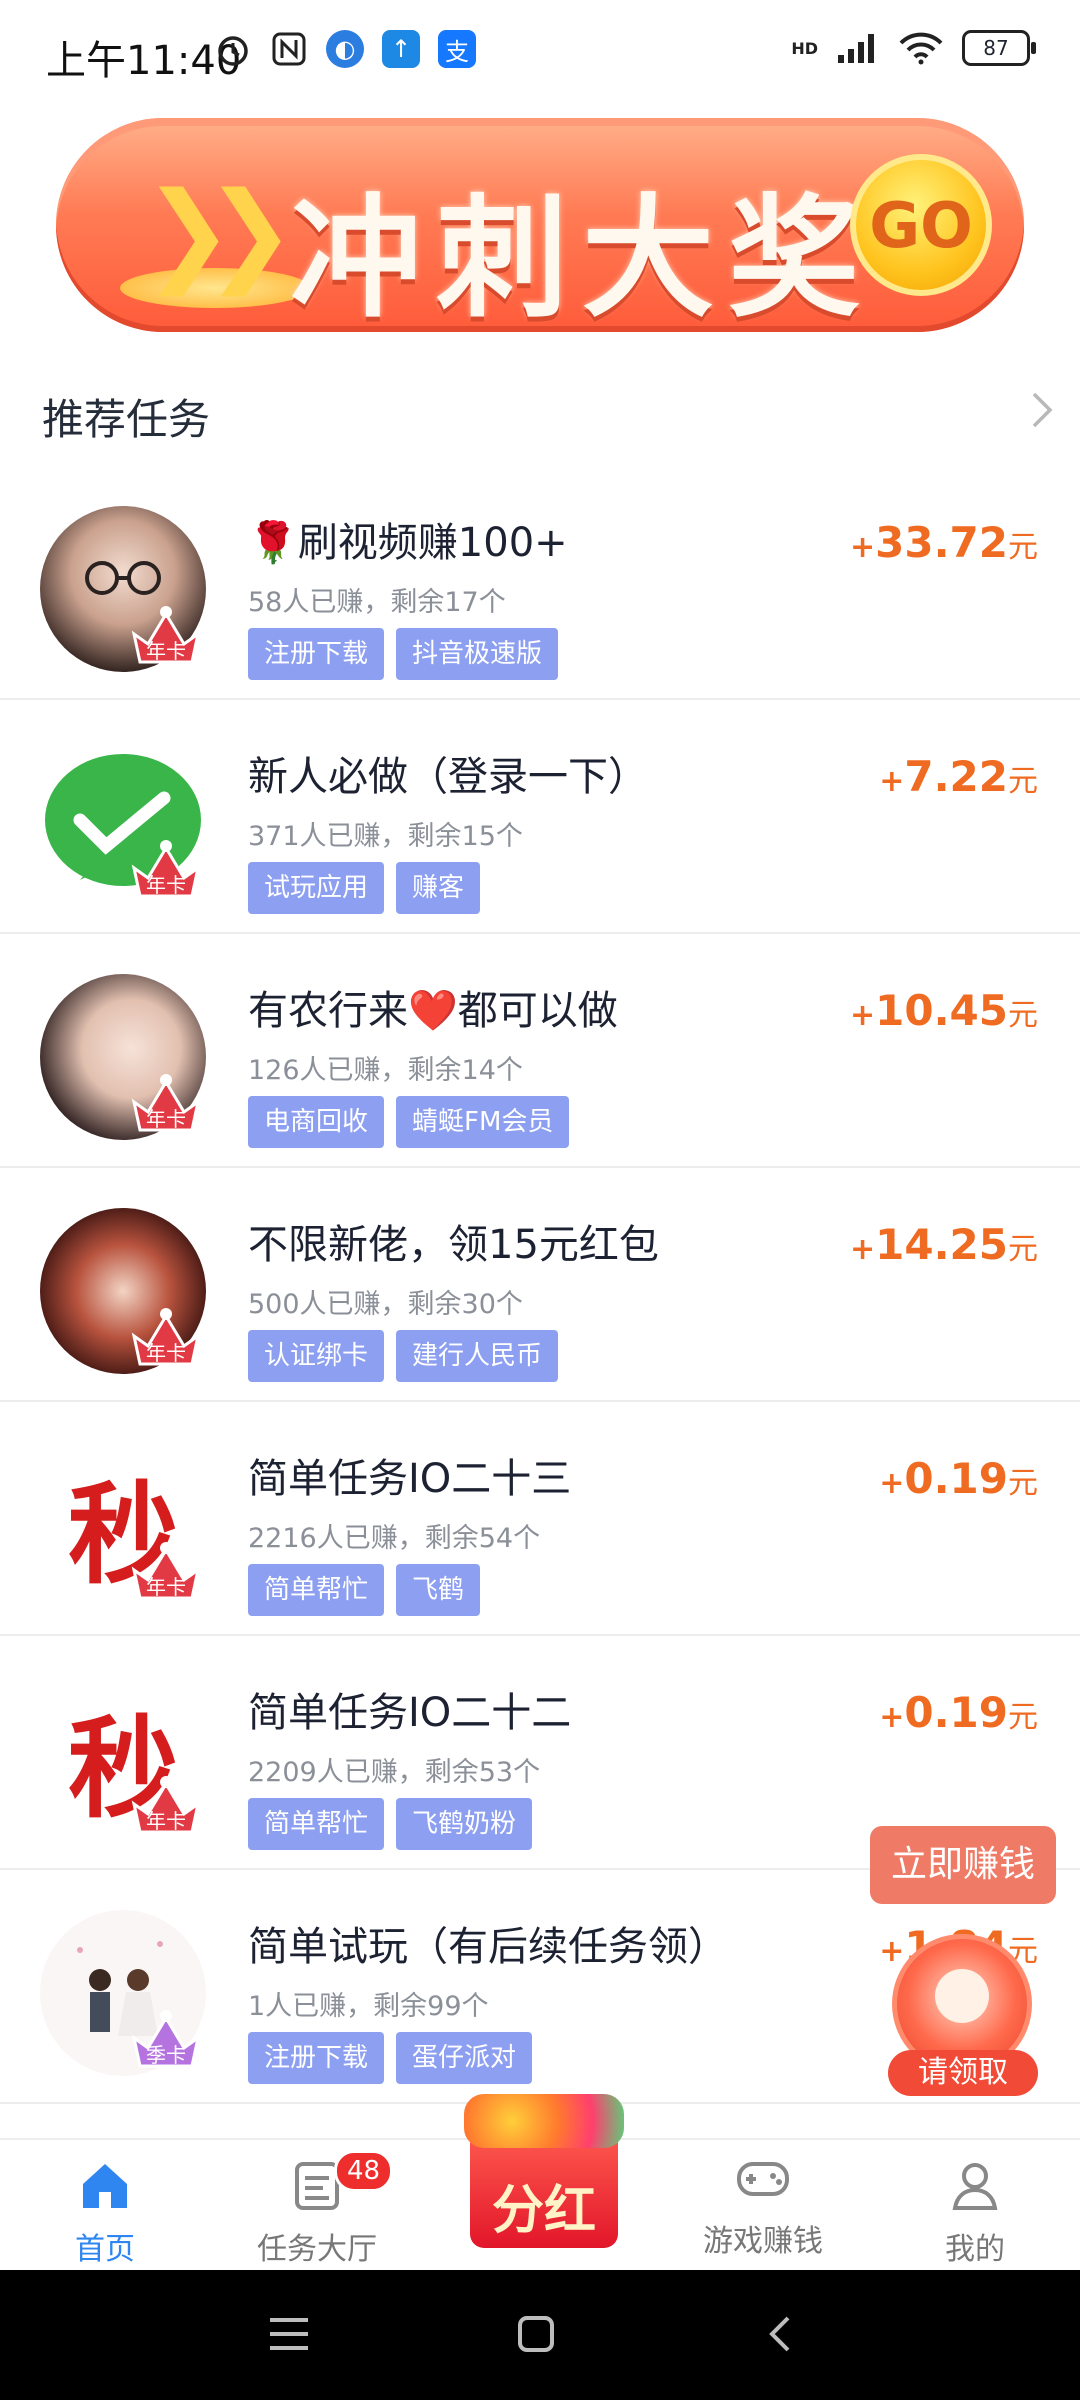 The height and width of the screenshot is (2400, 1080). What do you see at coordinates (289, 49) in the screenshot?
I see `nfc-icon` at bounding box center [289, 49].